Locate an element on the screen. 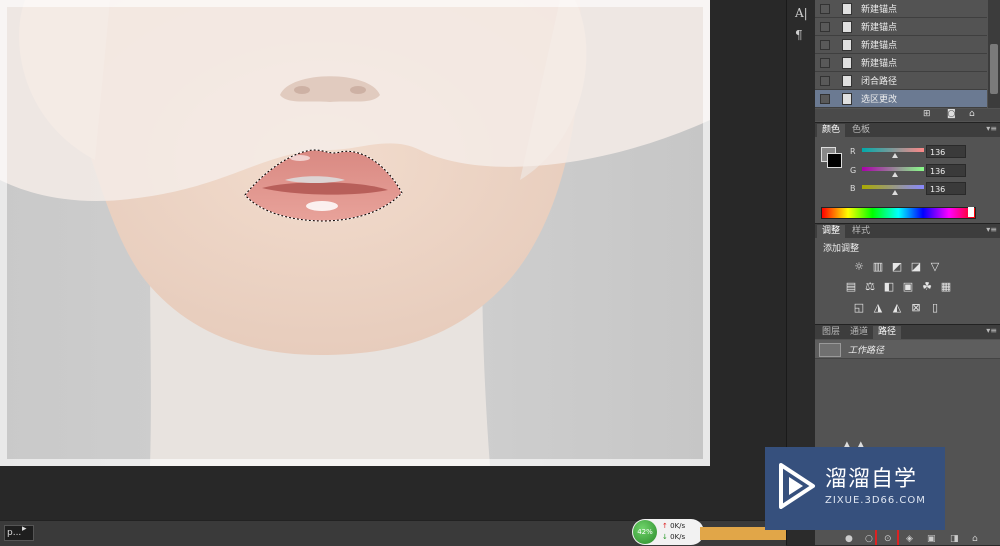 This screenshot has width=1000, height=546. red-slider is located at coordinates (893, 150).